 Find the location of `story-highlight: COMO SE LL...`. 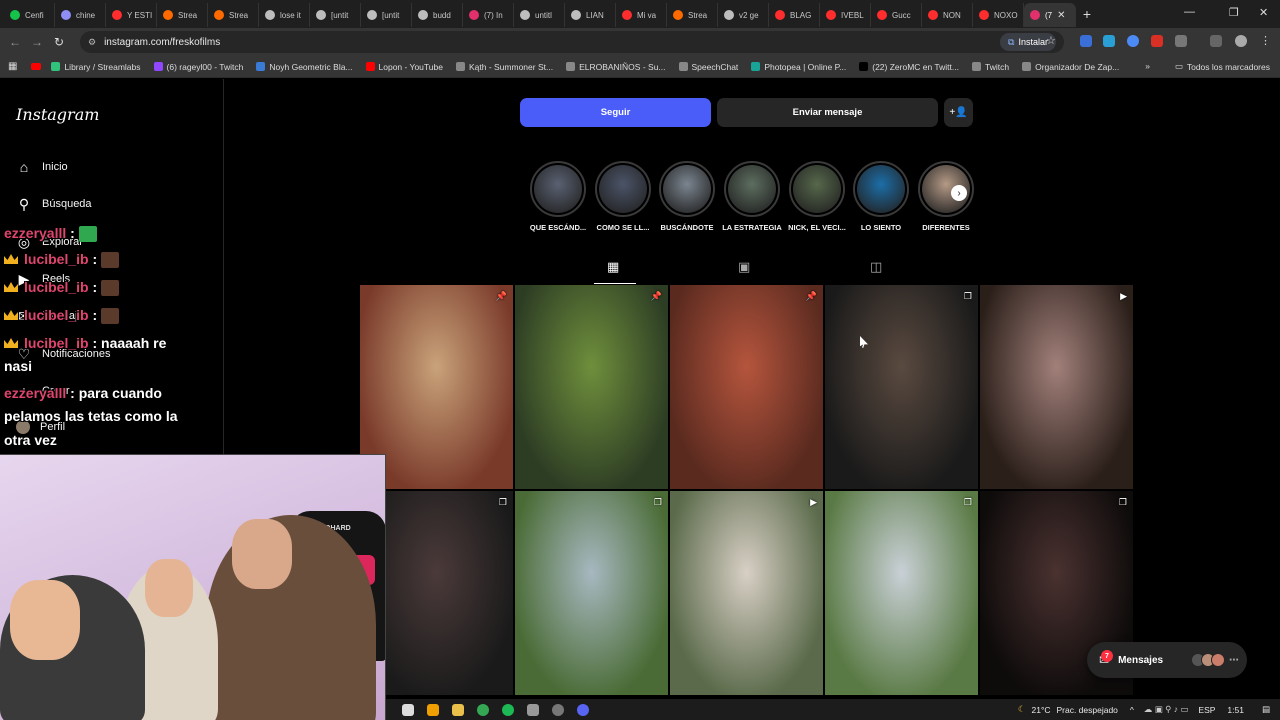

story-highlight: COMO SE LL... is located at coordinates (623, 196).